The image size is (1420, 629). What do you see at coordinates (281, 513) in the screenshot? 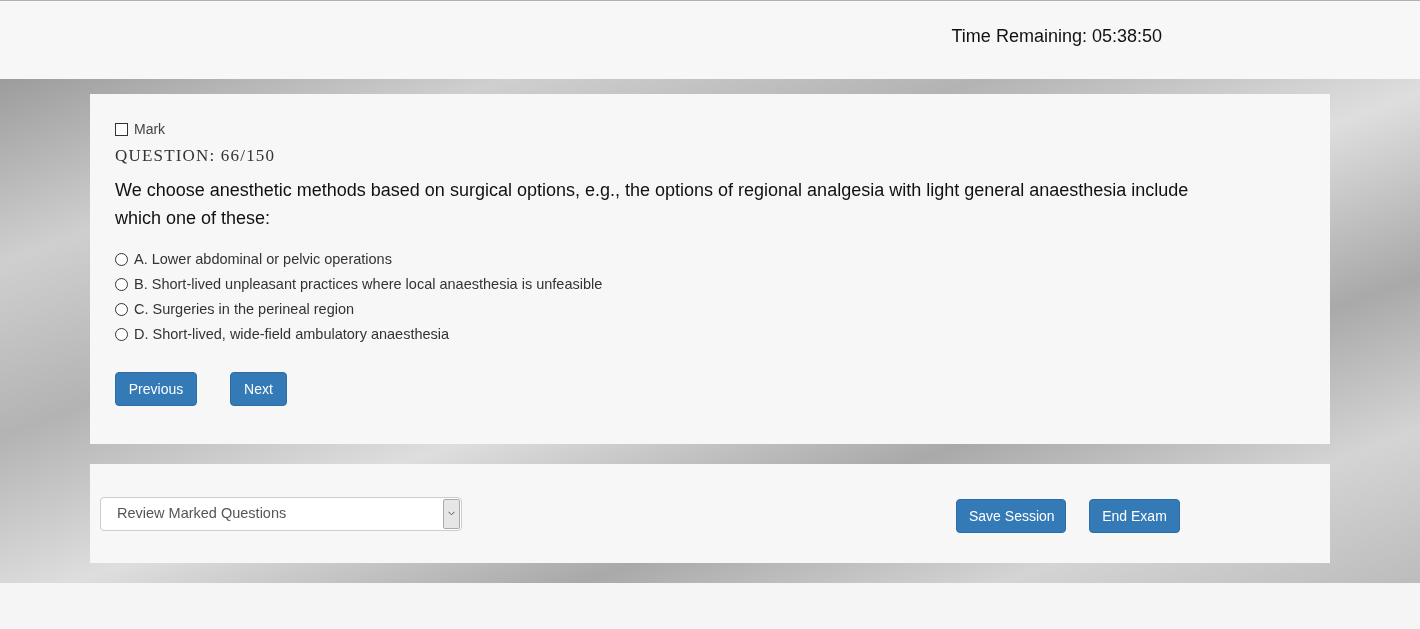
I see `review-select: Review Marked Questions` at bounding box center [281, 513].